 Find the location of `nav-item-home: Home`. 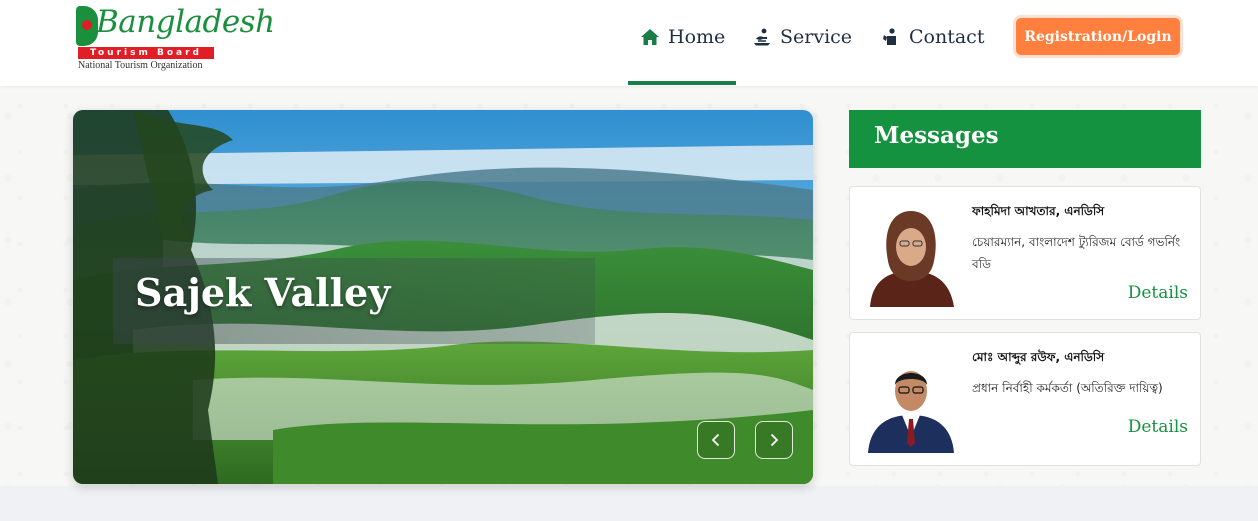

nav-item-home: Home is located at coordinates (682, 37).